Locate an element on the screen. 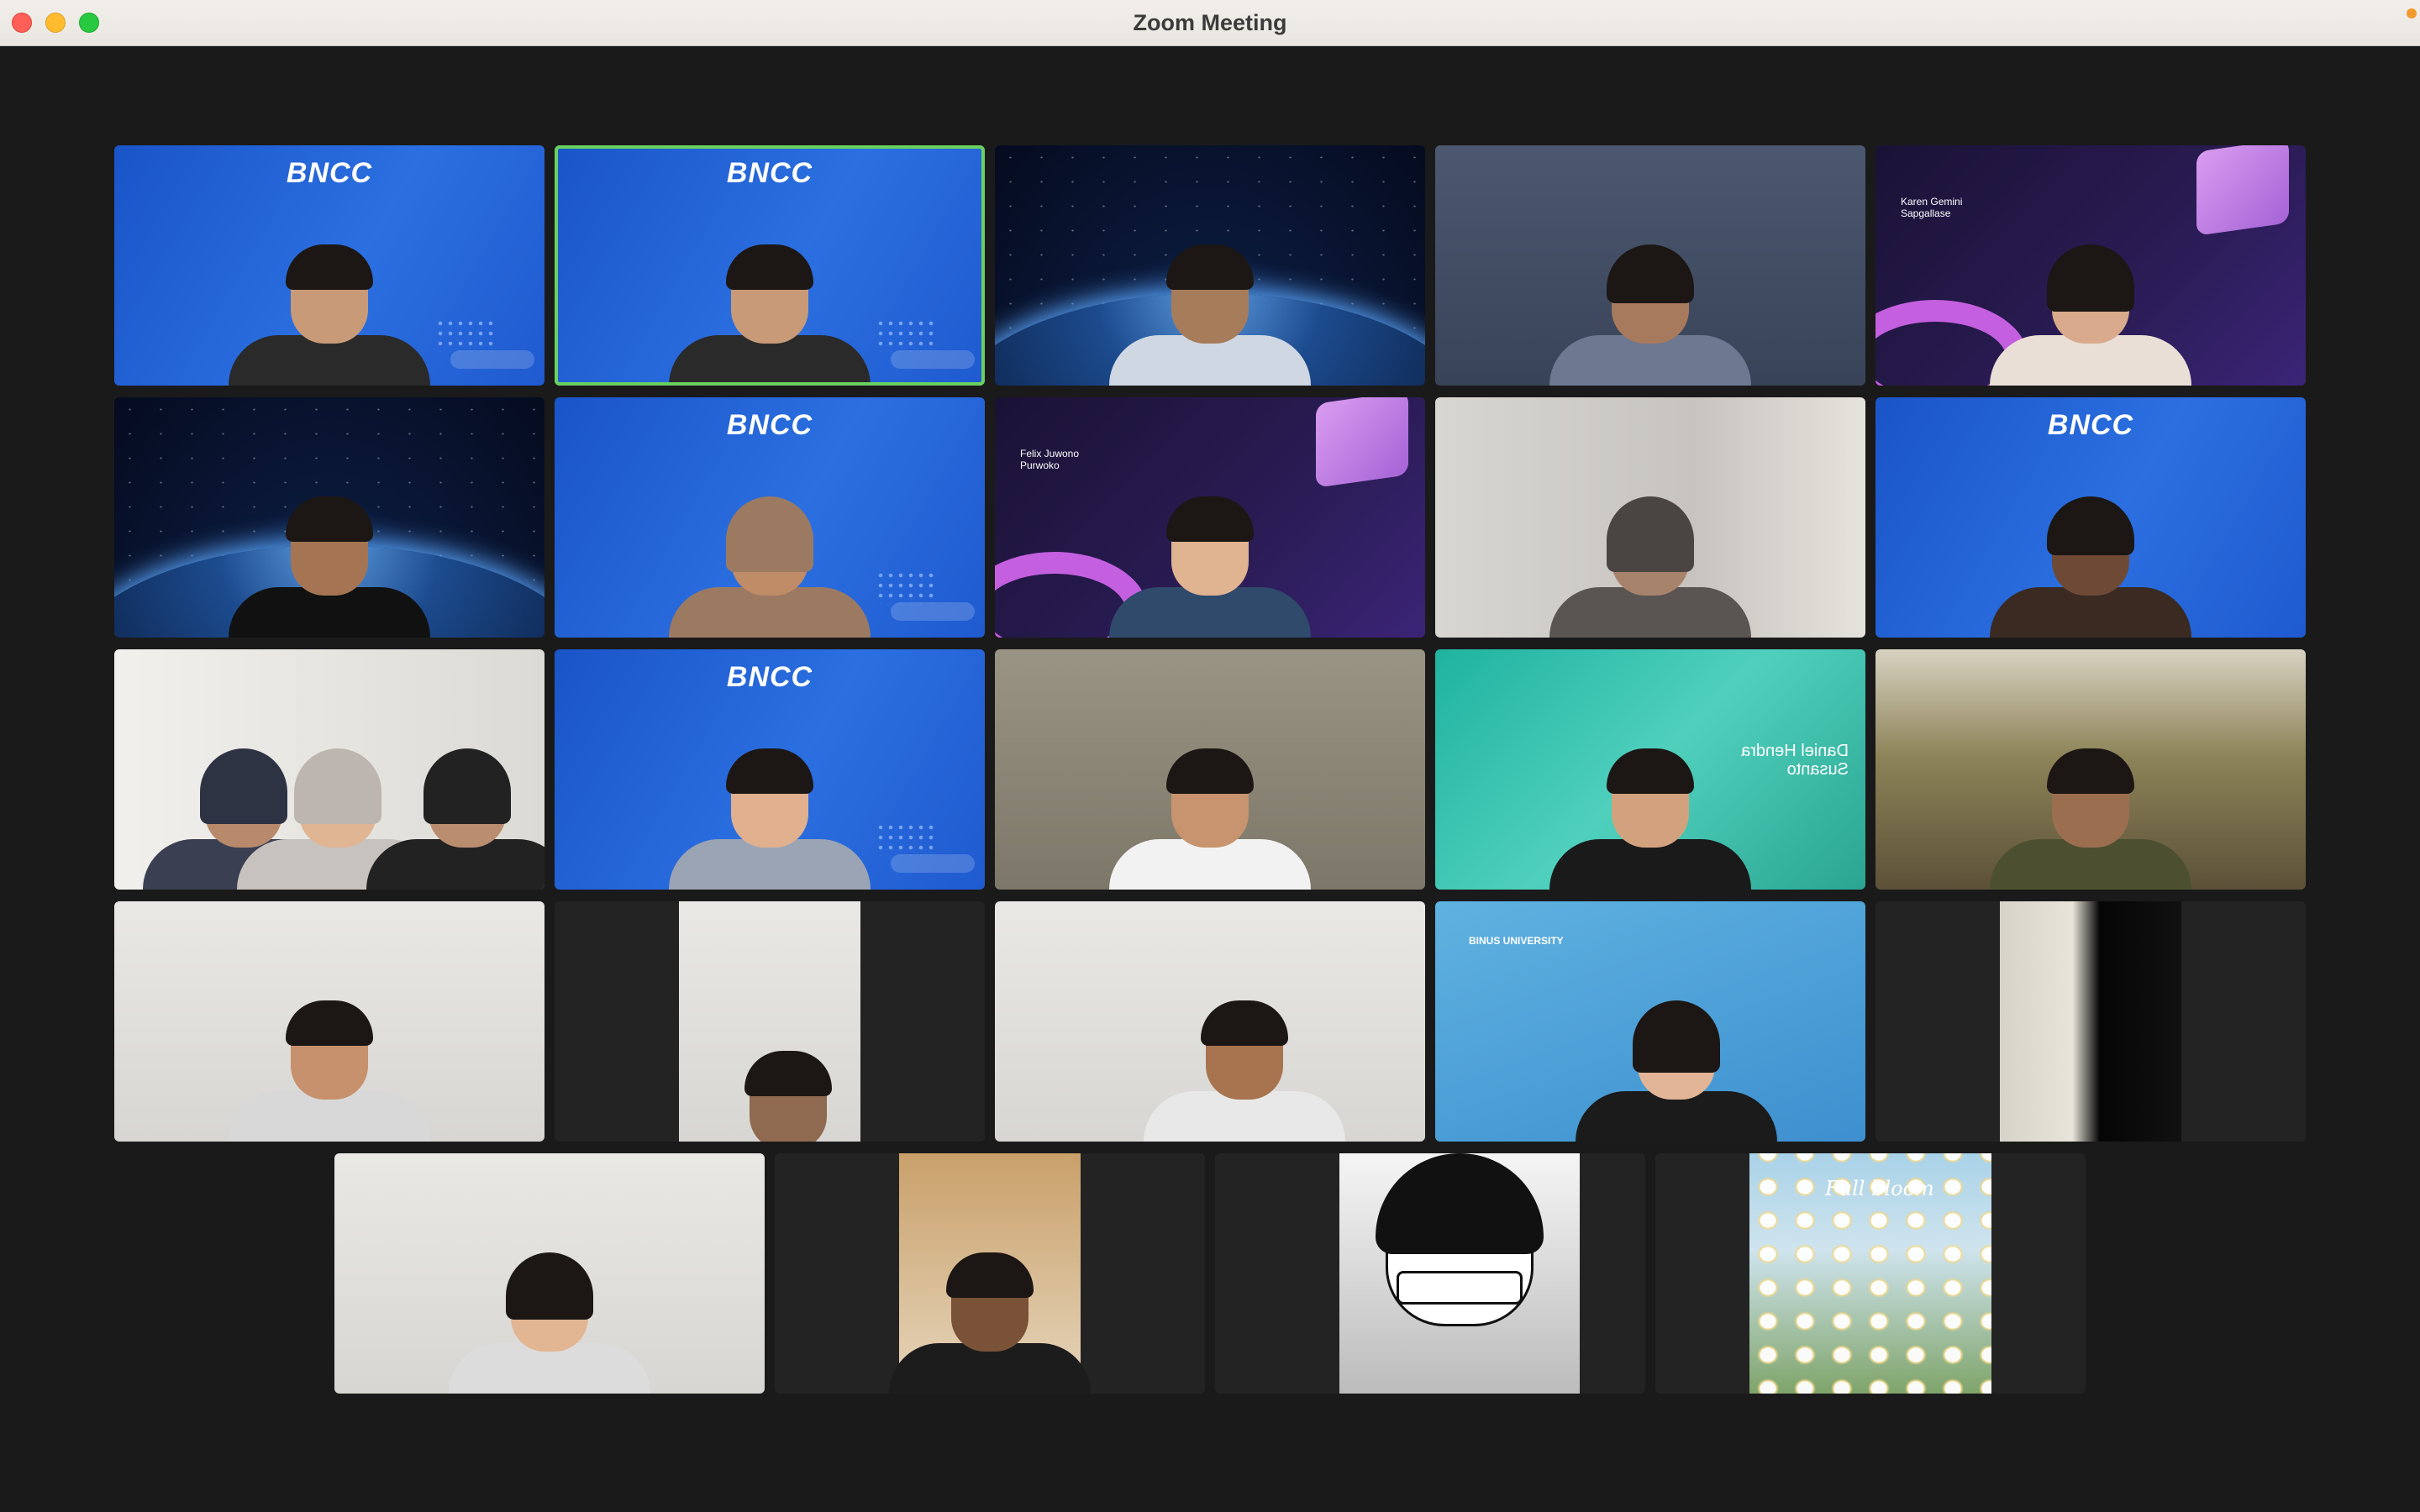 The width and height of the screenshot is (2420, 1512). flower-image: Full bloom is located at coordinates (1870, 1273).